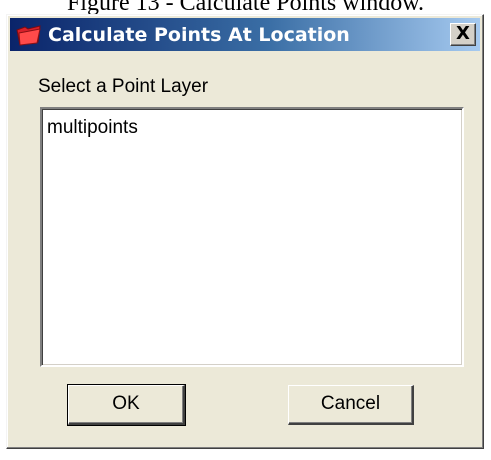 Image resolution: width=491 pixels, height=460 pixels. I want to click on select-point-layer-label: Select a Point Layer, so click(123, 86).